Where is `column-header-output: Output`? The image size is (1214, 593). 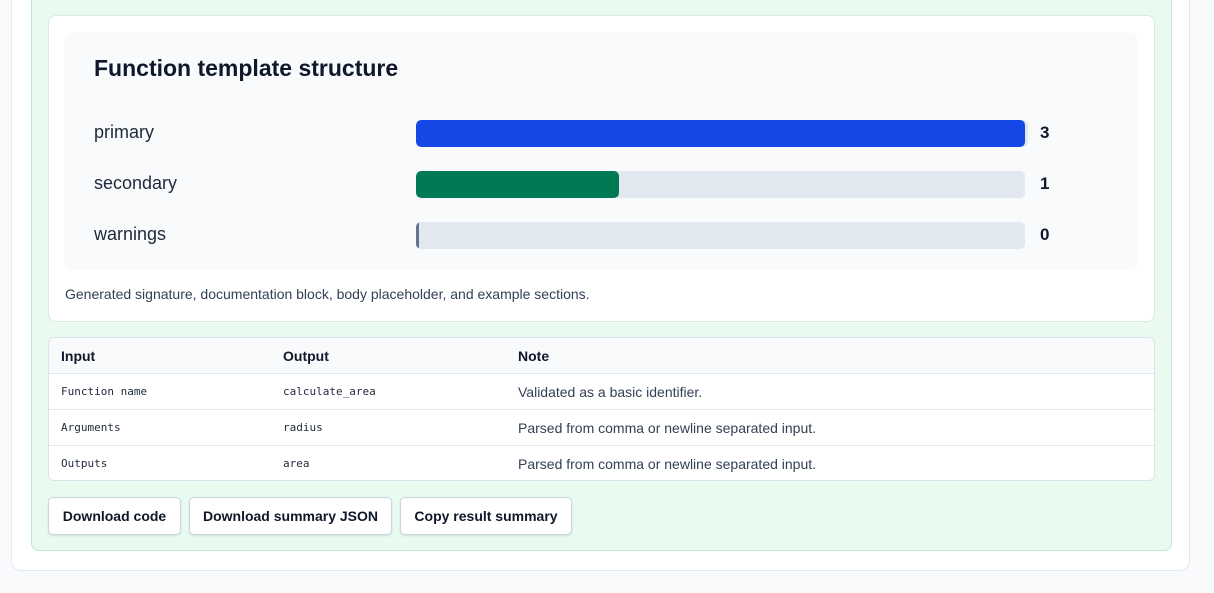 column-header-output: Output is located at coordinates (388, 356).